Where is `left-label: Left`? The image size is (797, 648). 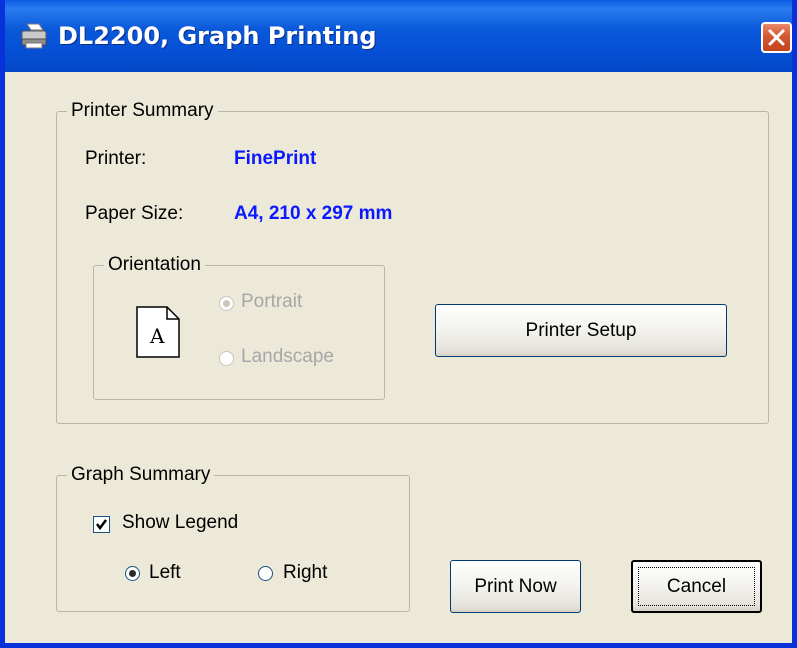 left-label: Left is located at coordinates (165, 573).